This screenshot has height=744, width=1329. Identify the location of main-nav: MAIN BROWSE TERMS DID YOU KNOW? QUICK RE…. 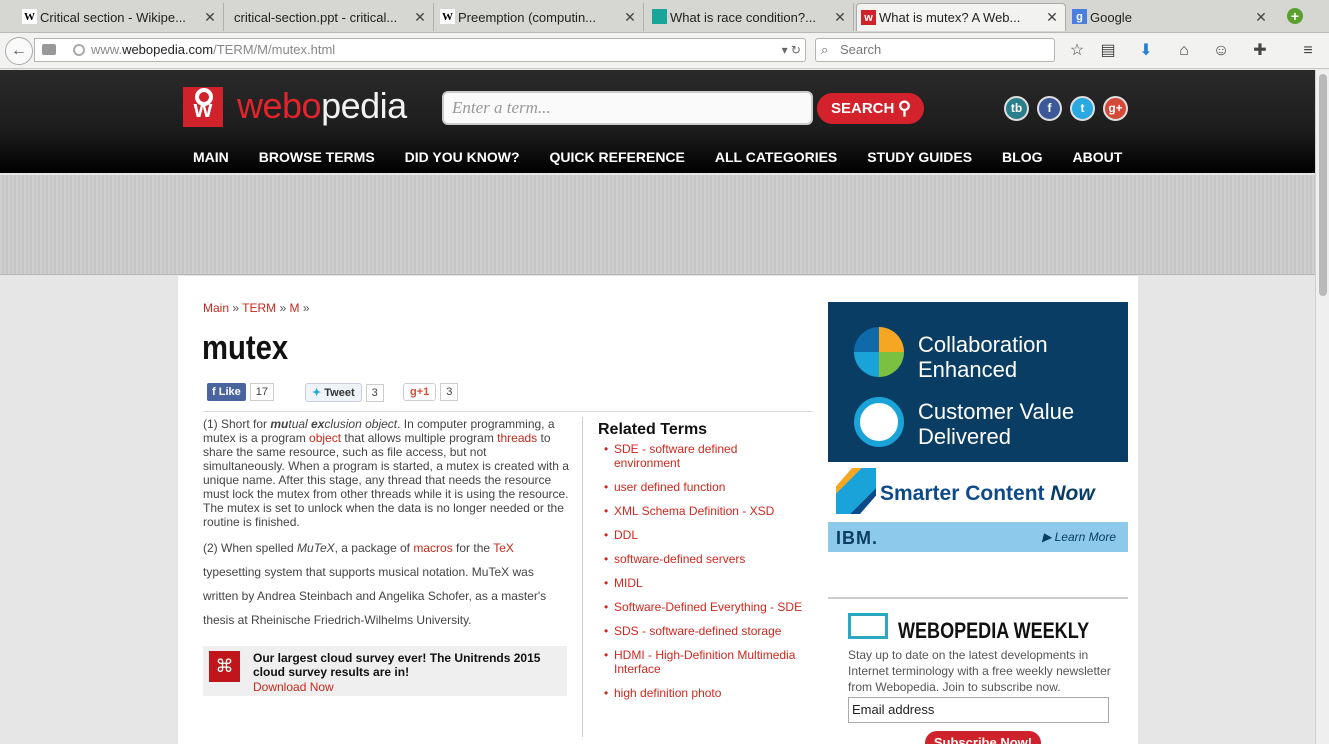
(672, 157).